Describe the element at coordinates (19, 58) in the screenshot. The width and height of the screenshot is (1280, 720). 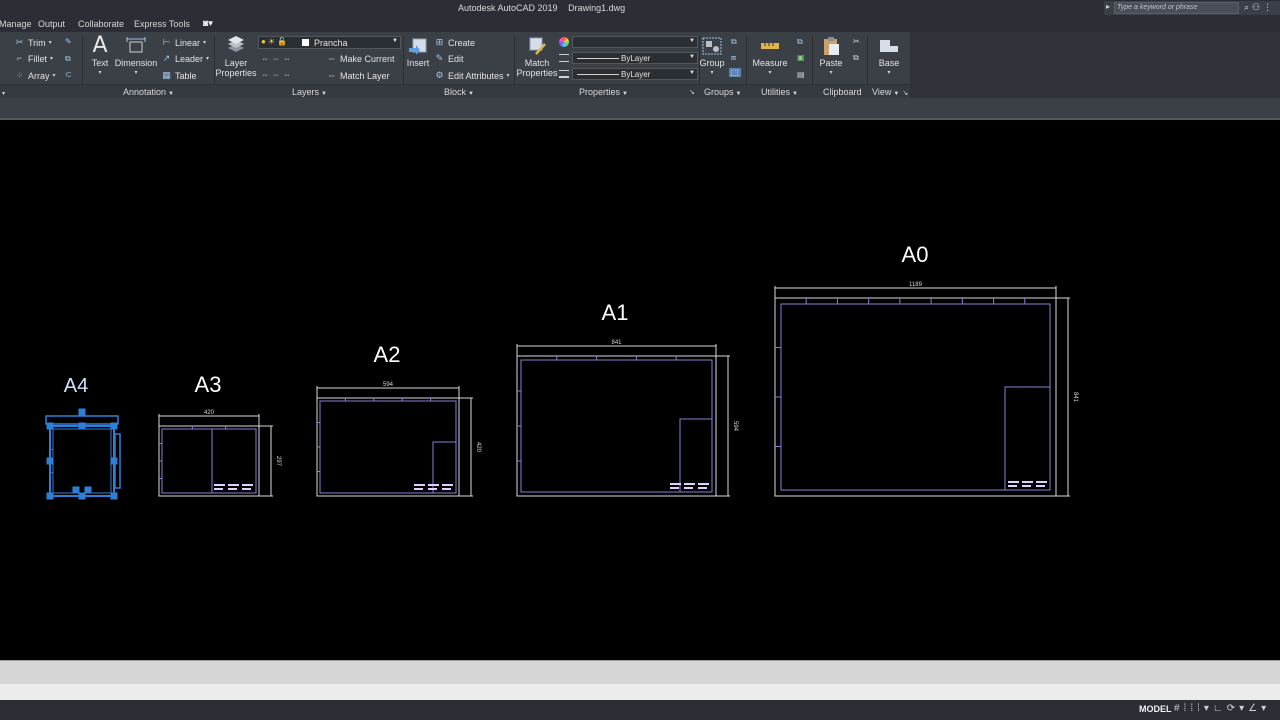
I see `fillet-icon: ⌐` at that location.